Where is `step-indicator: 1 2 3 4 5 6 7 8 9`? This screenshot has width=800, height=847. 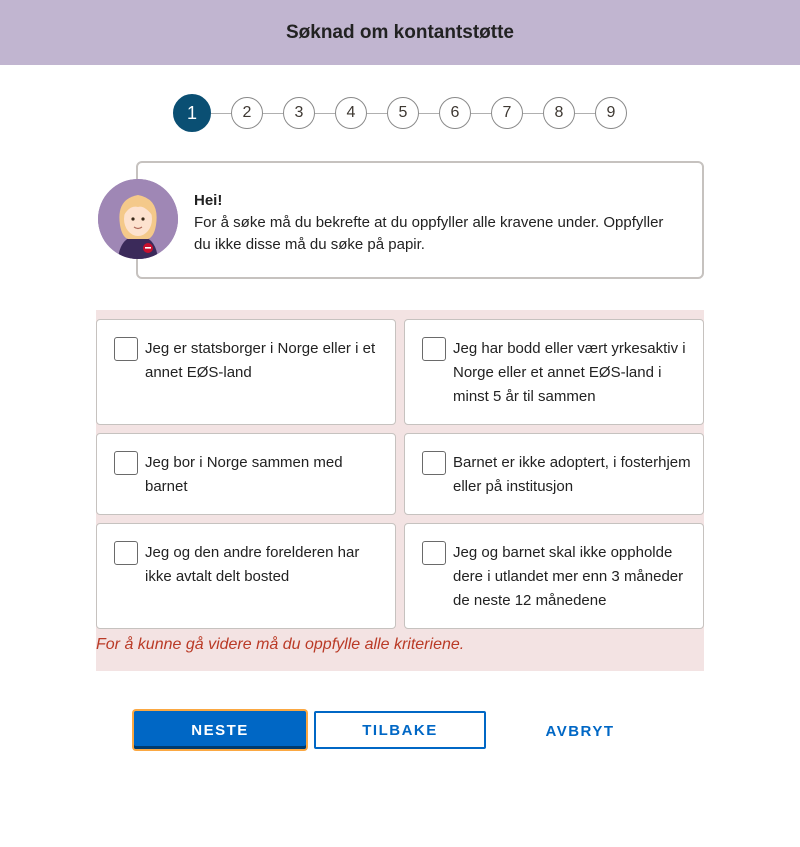 step-indicator: 1 2 3 4 5 6 7 8 9 is located at coordinates (400, 113).